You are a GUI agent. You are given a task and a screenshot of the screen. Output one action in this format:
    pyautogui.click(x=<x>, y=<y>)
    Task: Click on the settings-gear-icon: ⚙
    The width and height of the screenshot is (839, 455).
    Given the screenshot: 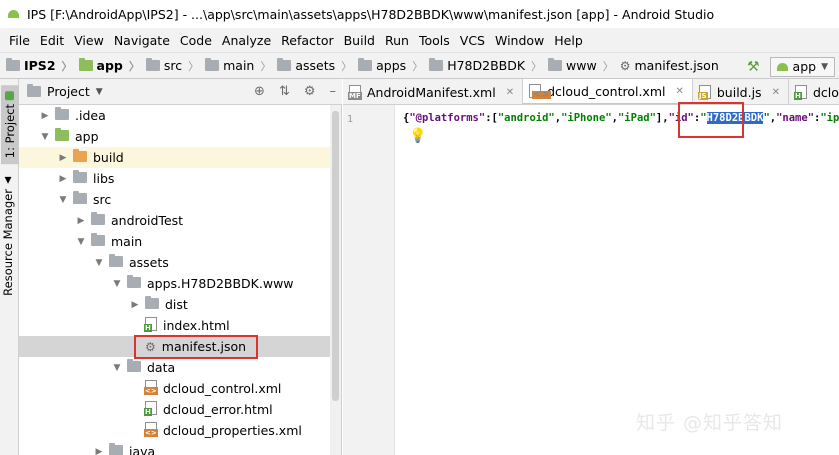 What is the action you would take?
    pyautogui.click(x=310, y=91)
    